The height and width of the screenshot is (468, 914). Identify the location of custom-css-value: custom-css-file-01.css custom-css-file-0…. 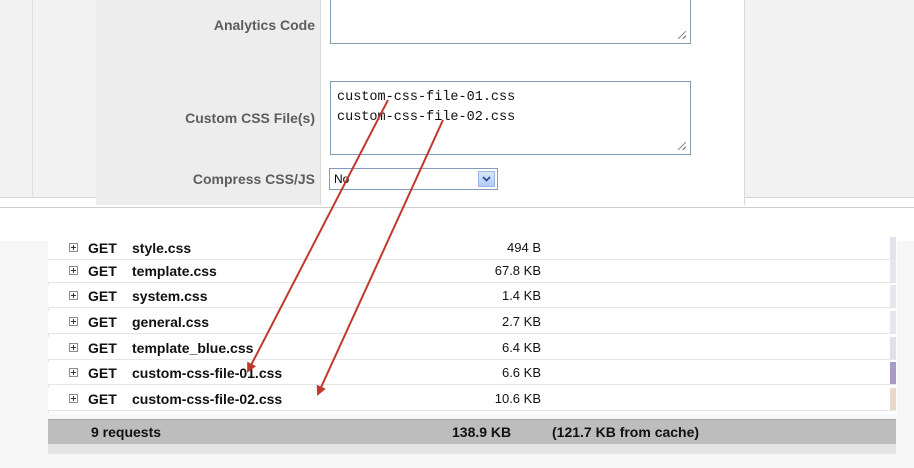
(426, 107).